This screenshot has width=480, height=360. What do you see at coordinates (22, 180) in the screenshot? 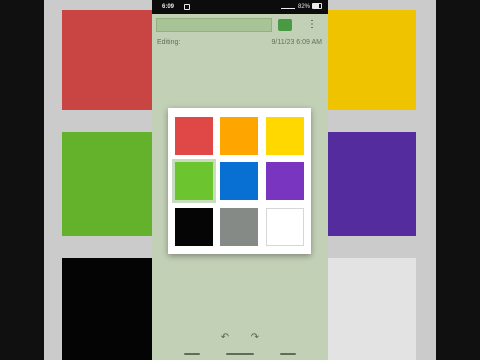
I see `background-edge-left` at bounding box center [22, 180].